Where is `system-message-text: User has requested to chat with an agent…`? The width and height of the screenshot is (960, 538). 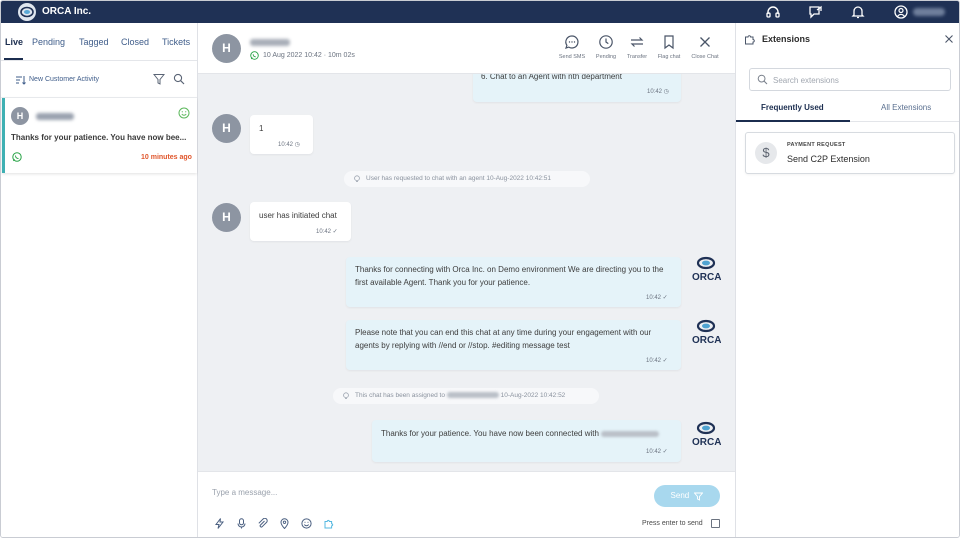 system-message-text: User has requested to chat with an agent… is located at coordinates (459, 178).